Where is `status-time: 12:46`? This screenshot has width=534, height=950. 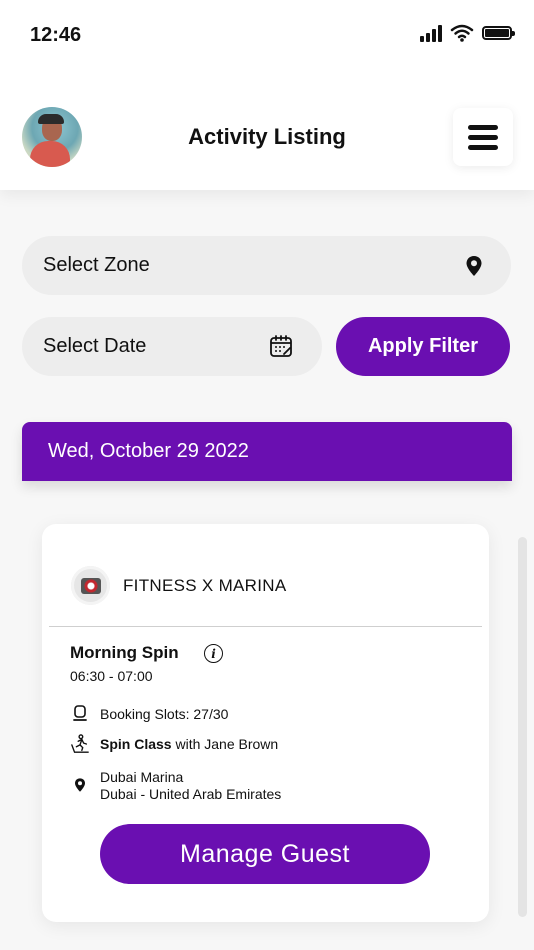 status-time: 12:46 is located at coordinates (56, 35).